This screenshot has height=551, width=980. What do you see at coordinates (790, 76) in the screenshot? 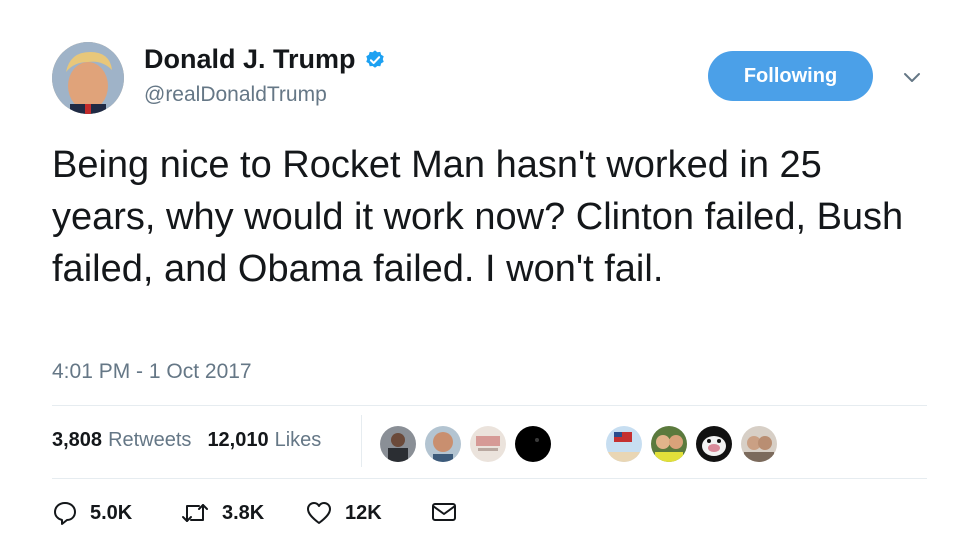
I see `following-button: Following` at bounding box center [790, 76].